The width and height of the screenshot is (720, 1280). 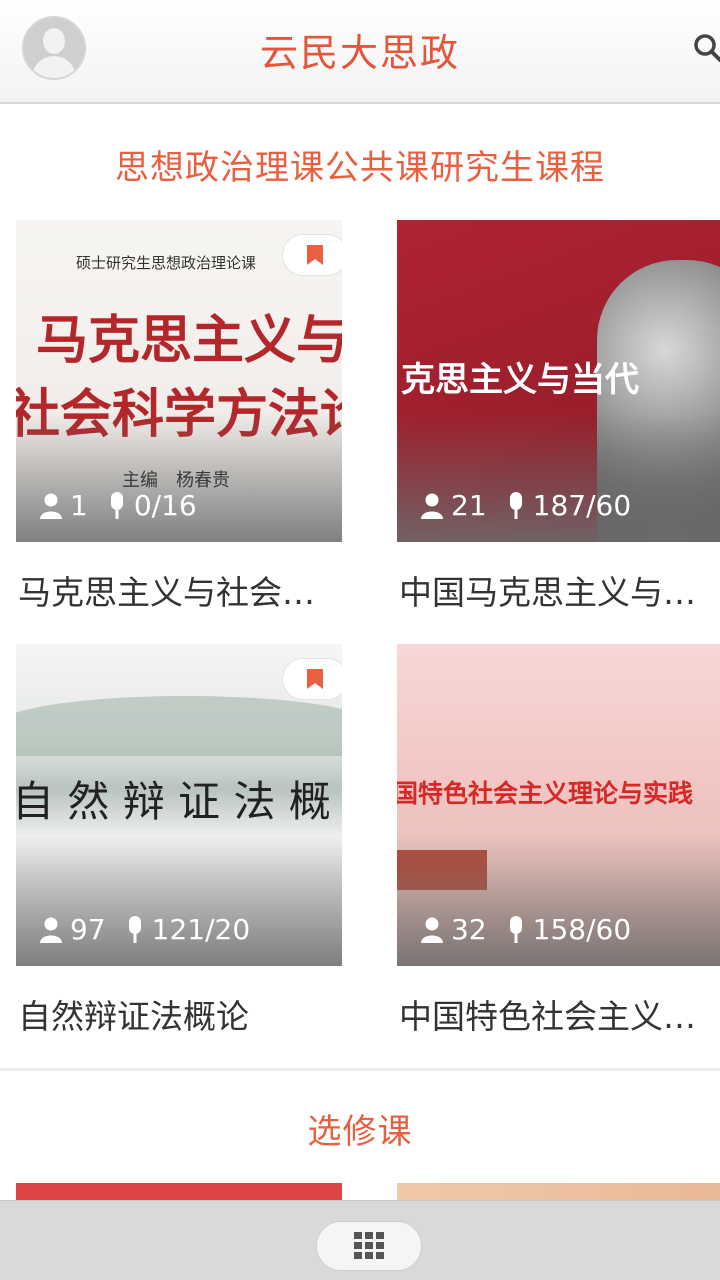 I want to click on course-stats: 1 0/16, so click(x=128, y=505).